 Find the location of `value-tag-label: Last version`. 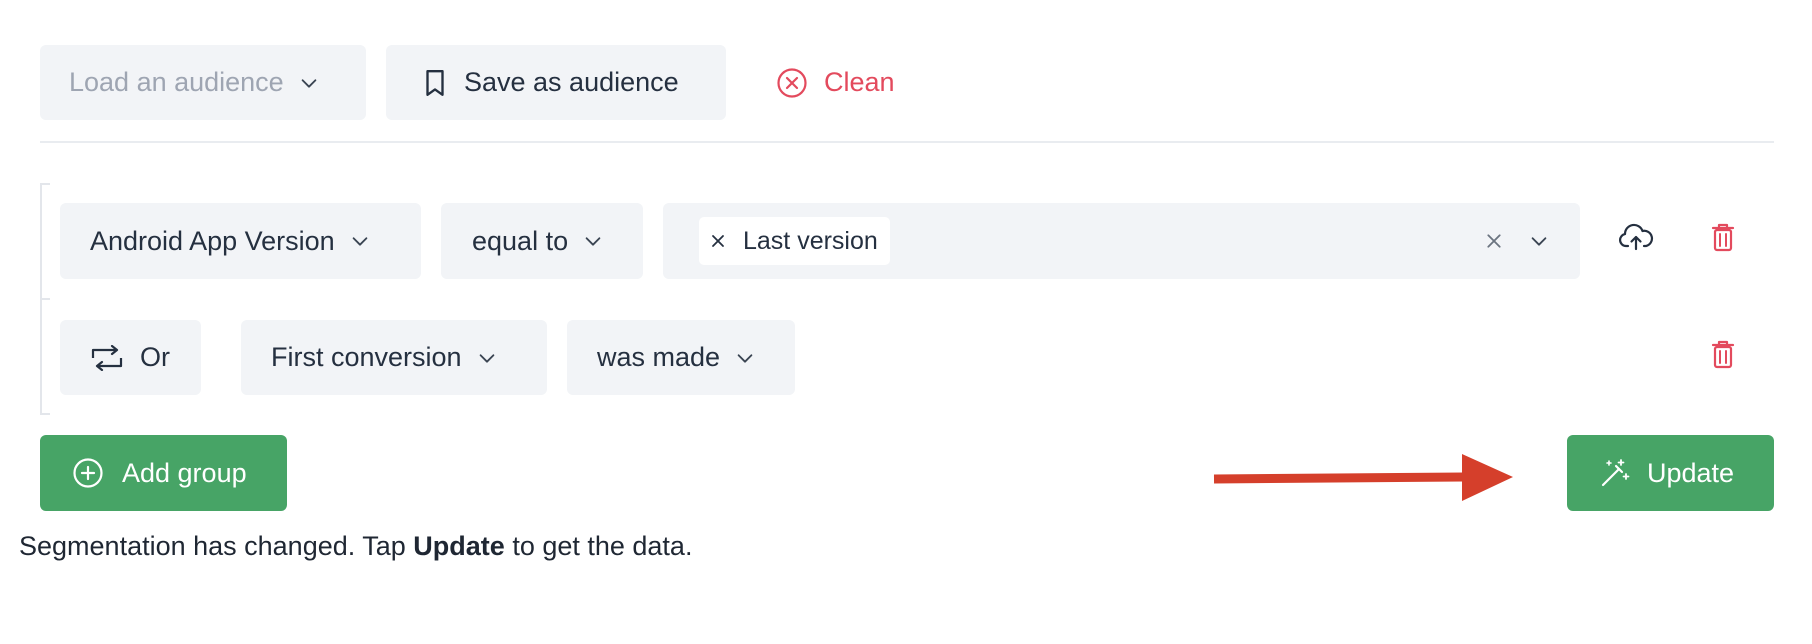

value-tag-label: Last version is located at coordinates (810, 240).